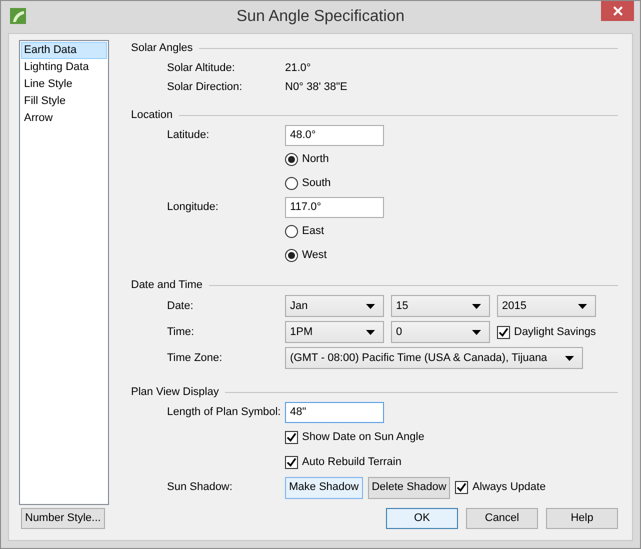  Describe the element at coordinates (334, 306) in the screenshot. I see `dropdown: Jan` at that location.